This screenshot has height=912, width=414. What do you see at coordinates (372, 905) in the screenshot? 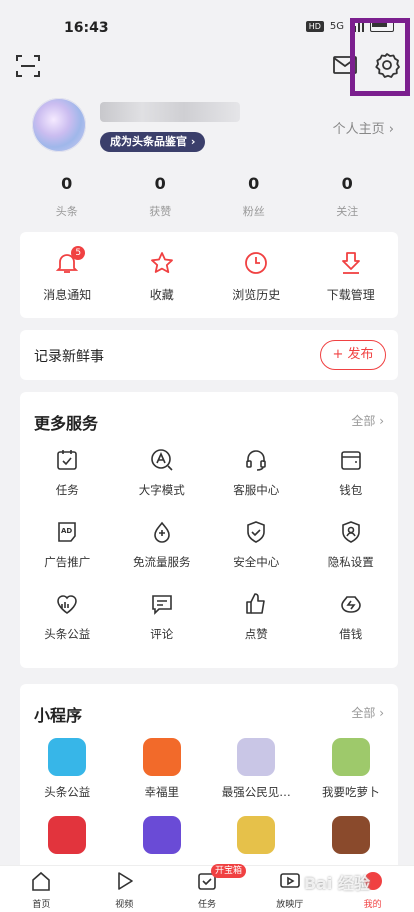
I see `tab-label: 我的` at bounding box center [372, 905].